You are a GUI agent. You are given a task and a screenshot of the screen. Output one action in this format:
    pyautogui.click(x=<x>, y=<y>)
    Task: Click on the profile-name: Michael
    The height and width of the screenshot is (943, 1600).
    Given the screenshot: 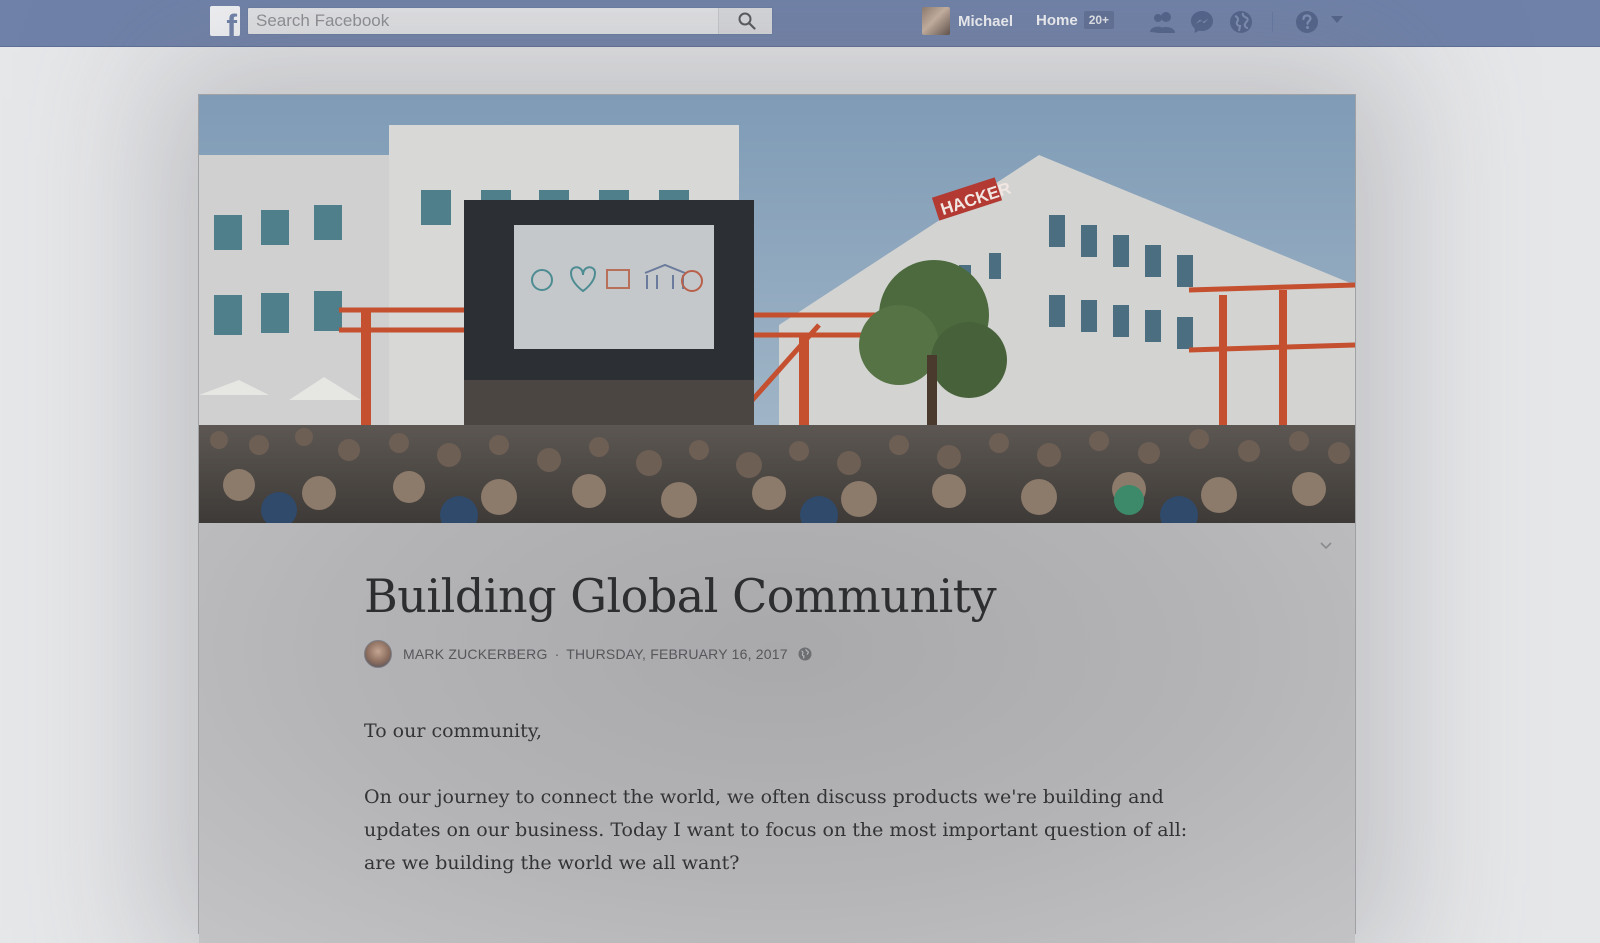 What is the action you would take?
    pyautogui.click(x=986, y=21)
    